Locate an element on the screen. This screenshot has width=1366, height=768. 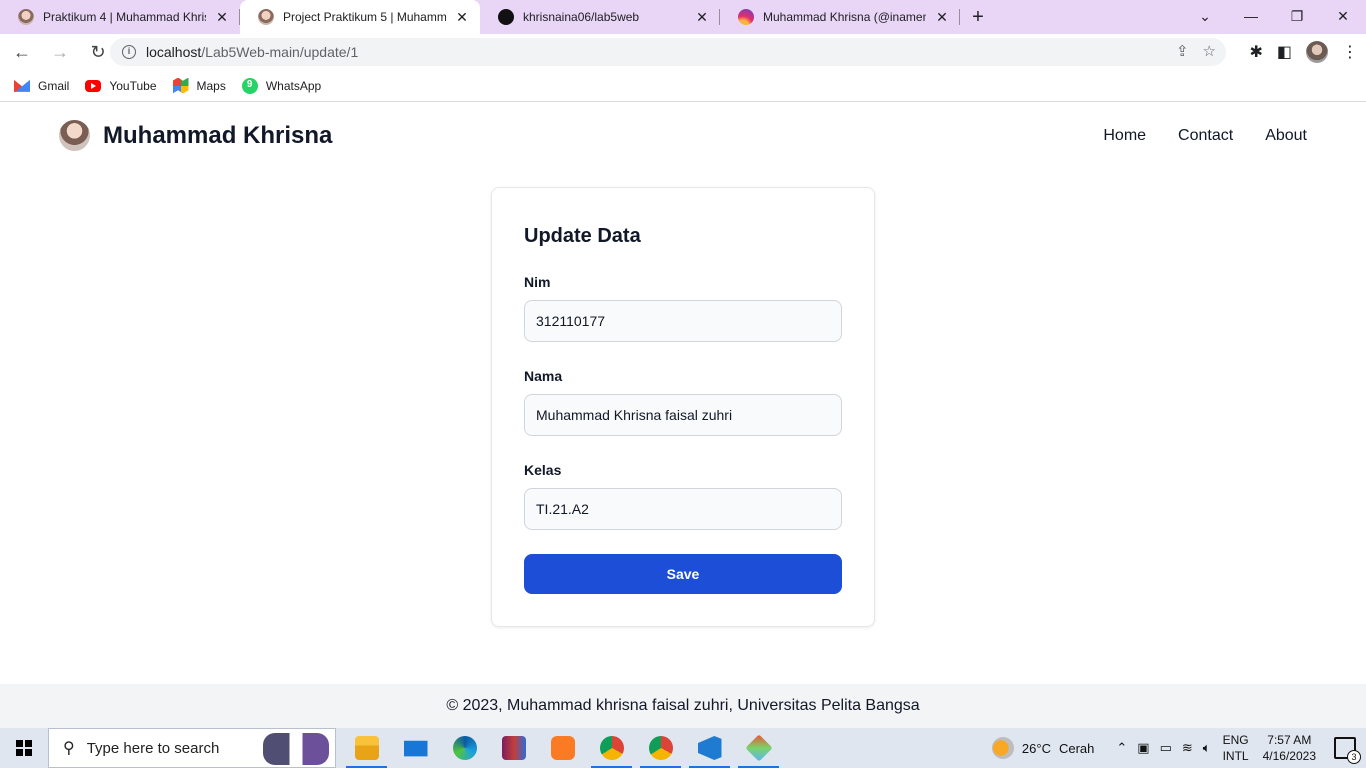
github-icon is located at coordinates (506, 17).